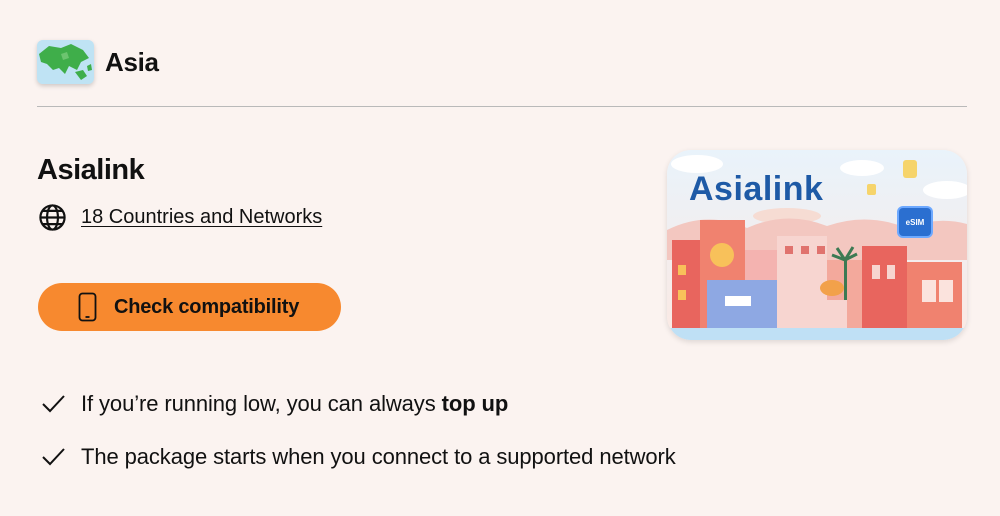 The width and height of the screenshot is (1000, 516). What do you see at coordinates (915, 222) in the screenshot?
I see `esim-chip-icon: eSIM` at bounding box center [915, 222].